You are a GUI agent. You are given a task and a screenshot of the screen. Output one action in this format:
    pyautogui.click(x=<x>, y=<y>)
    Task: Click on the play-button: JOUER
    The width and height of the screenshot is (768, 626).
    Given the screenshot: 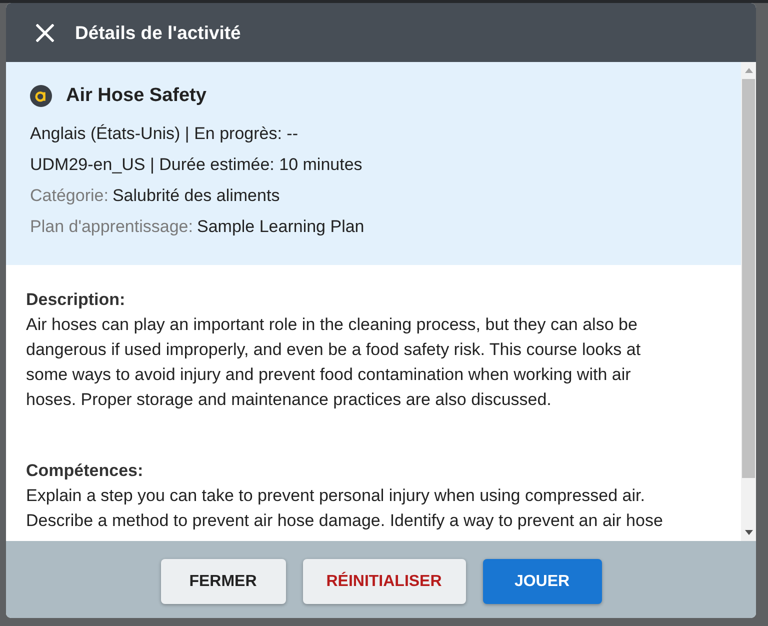 What is the action you would take?
    pyautogui.click(x=542, y=581)
    